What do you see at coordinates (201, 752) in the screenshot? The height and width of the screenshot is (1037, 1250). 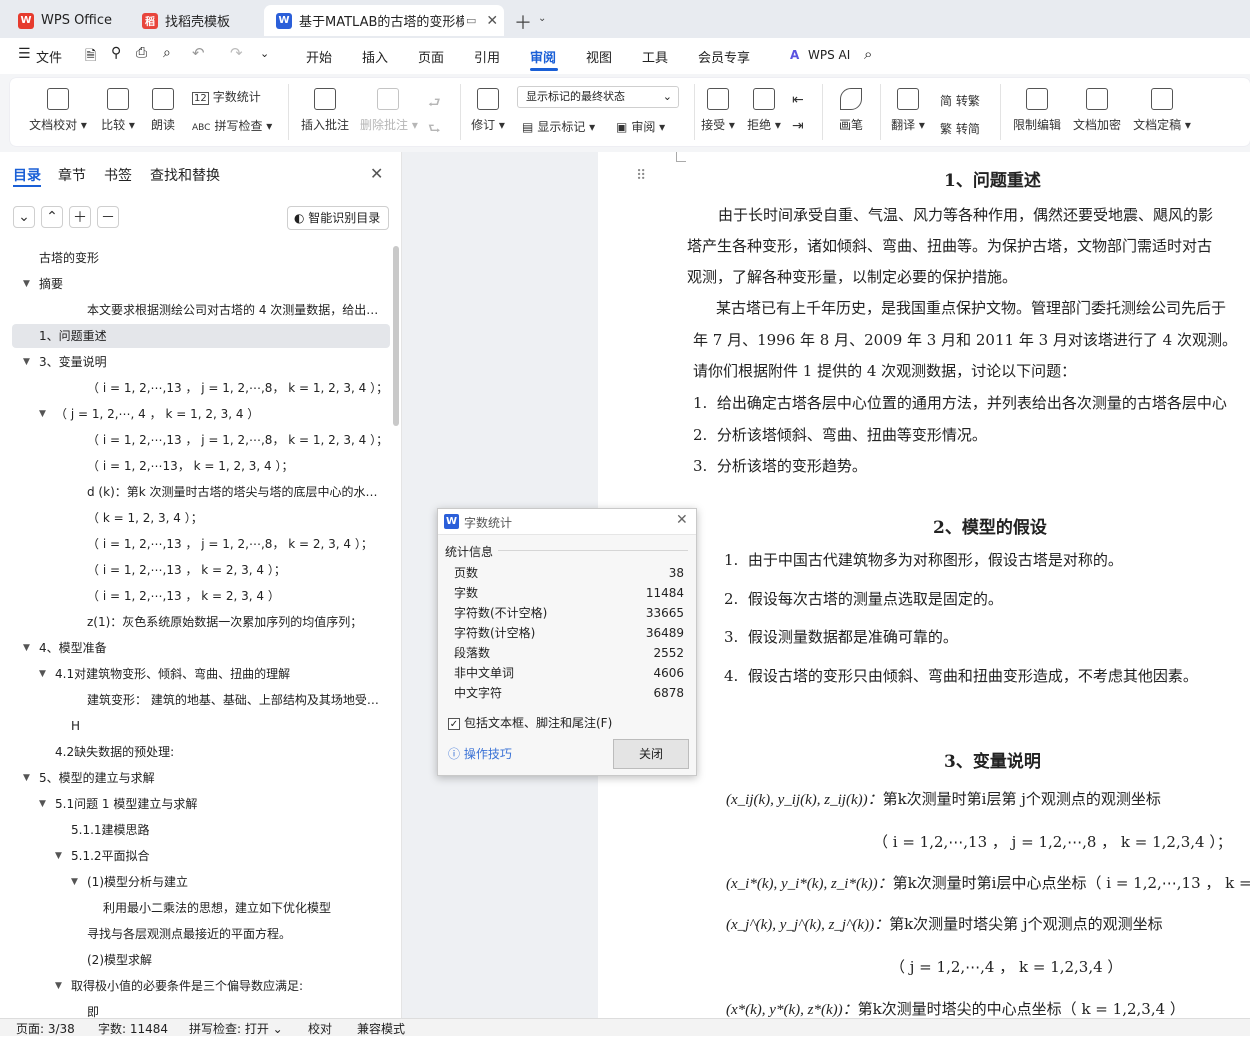 I see `toc-item: 4.2缺失数据的预处理:` at bounding box center [201, 752].